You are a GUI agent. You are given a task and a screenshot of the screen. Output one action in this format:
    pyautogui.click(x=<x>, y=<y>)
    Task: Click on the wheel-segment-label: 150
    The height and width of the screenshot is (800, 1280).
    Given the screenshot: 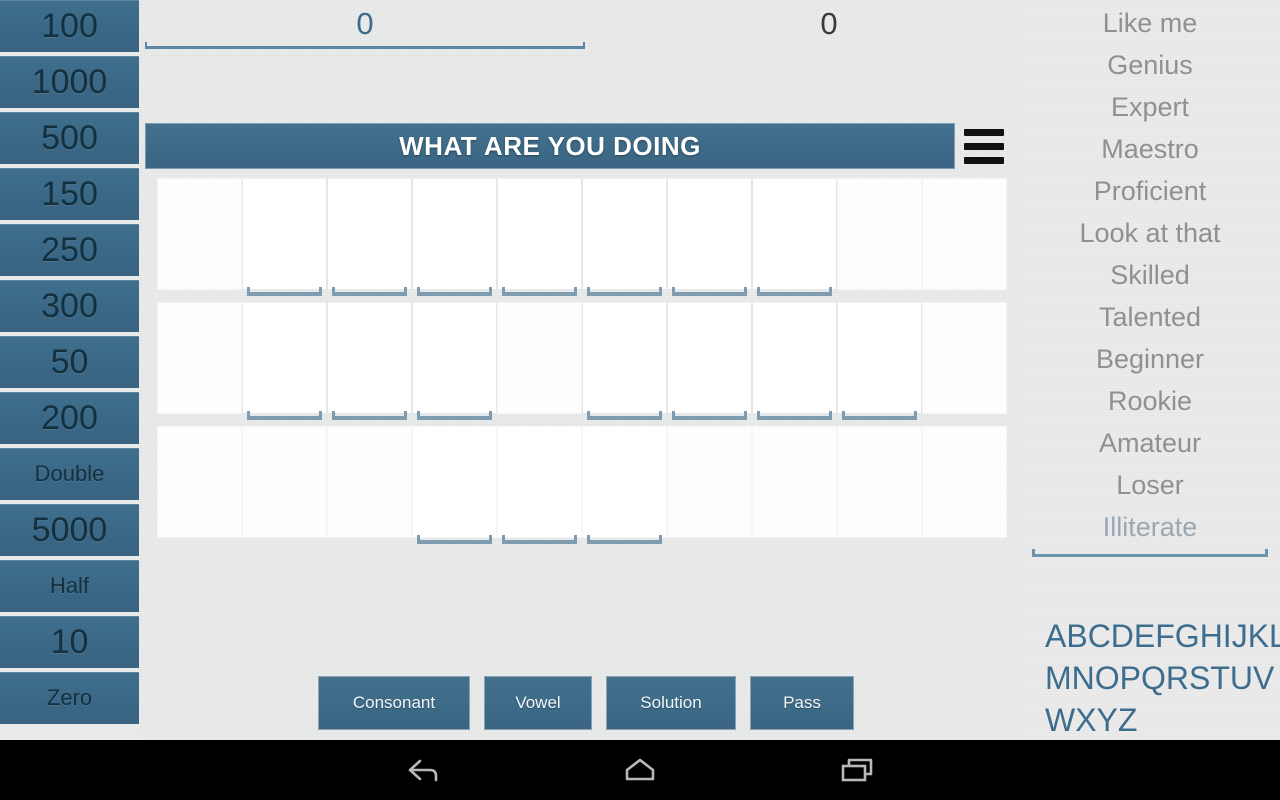 What is the action you would take?
    pyautogui.click(x=69, y=194)
    